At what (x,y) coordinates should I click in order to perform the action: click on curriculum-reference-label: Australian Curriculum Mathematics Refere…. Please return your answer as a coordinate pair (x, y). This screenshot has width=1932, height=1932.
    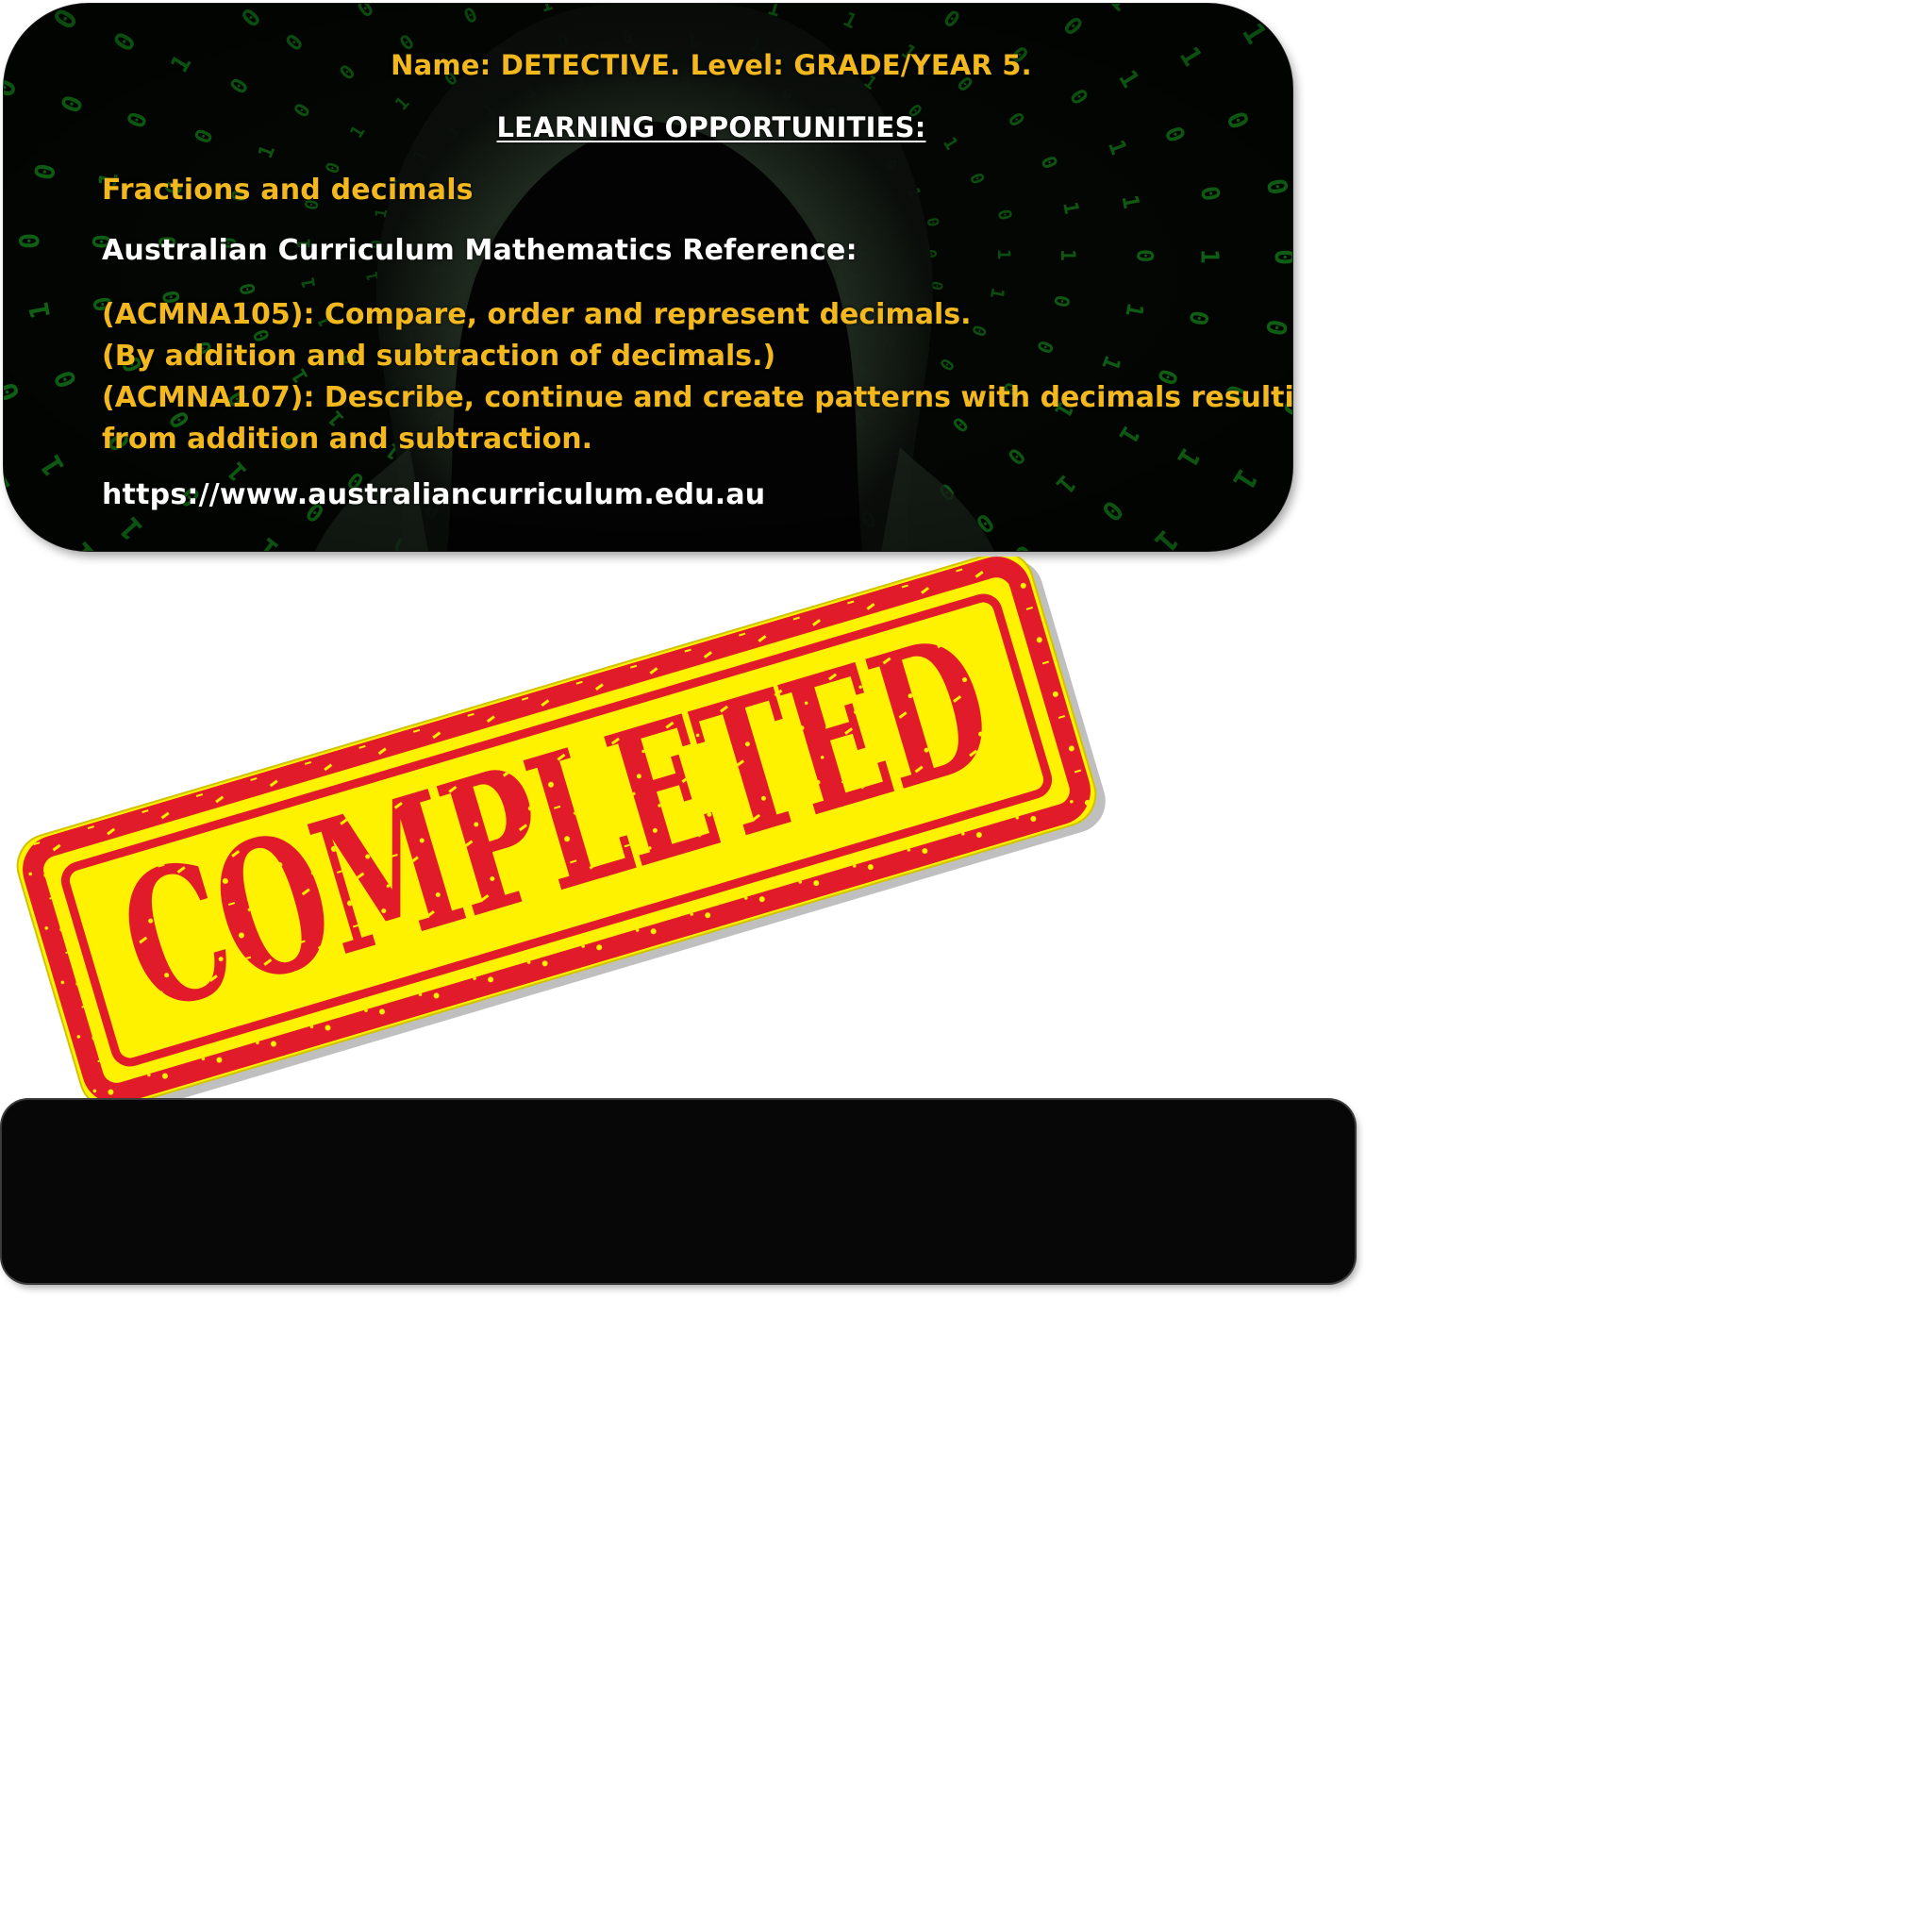
    Looking at the image, I should click on (480, 251).